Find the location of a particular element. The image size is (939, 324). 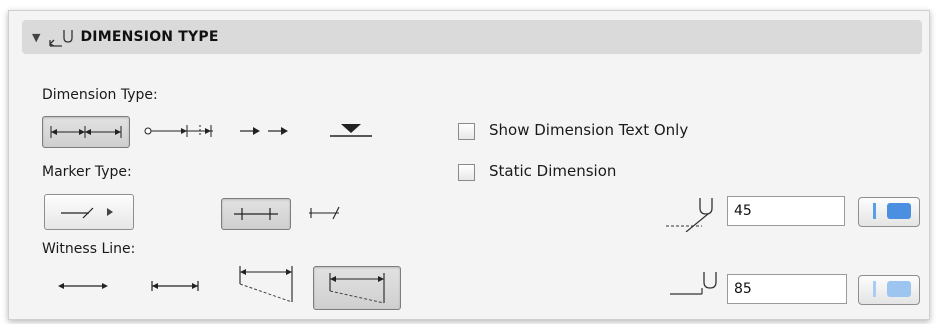

cross-tick-marker-button is located at coordinates (256, 214).